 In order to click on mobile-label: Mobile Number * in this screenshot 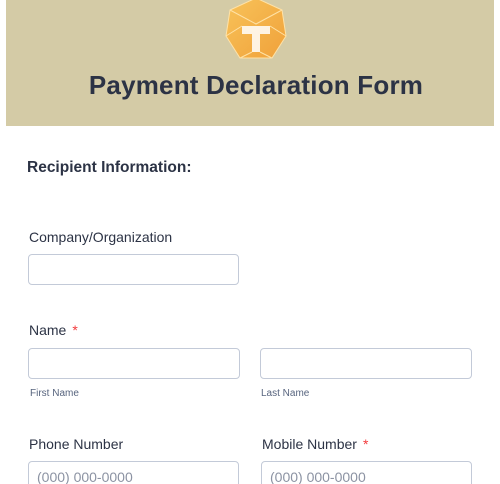, I will do `click(315, 444)`.